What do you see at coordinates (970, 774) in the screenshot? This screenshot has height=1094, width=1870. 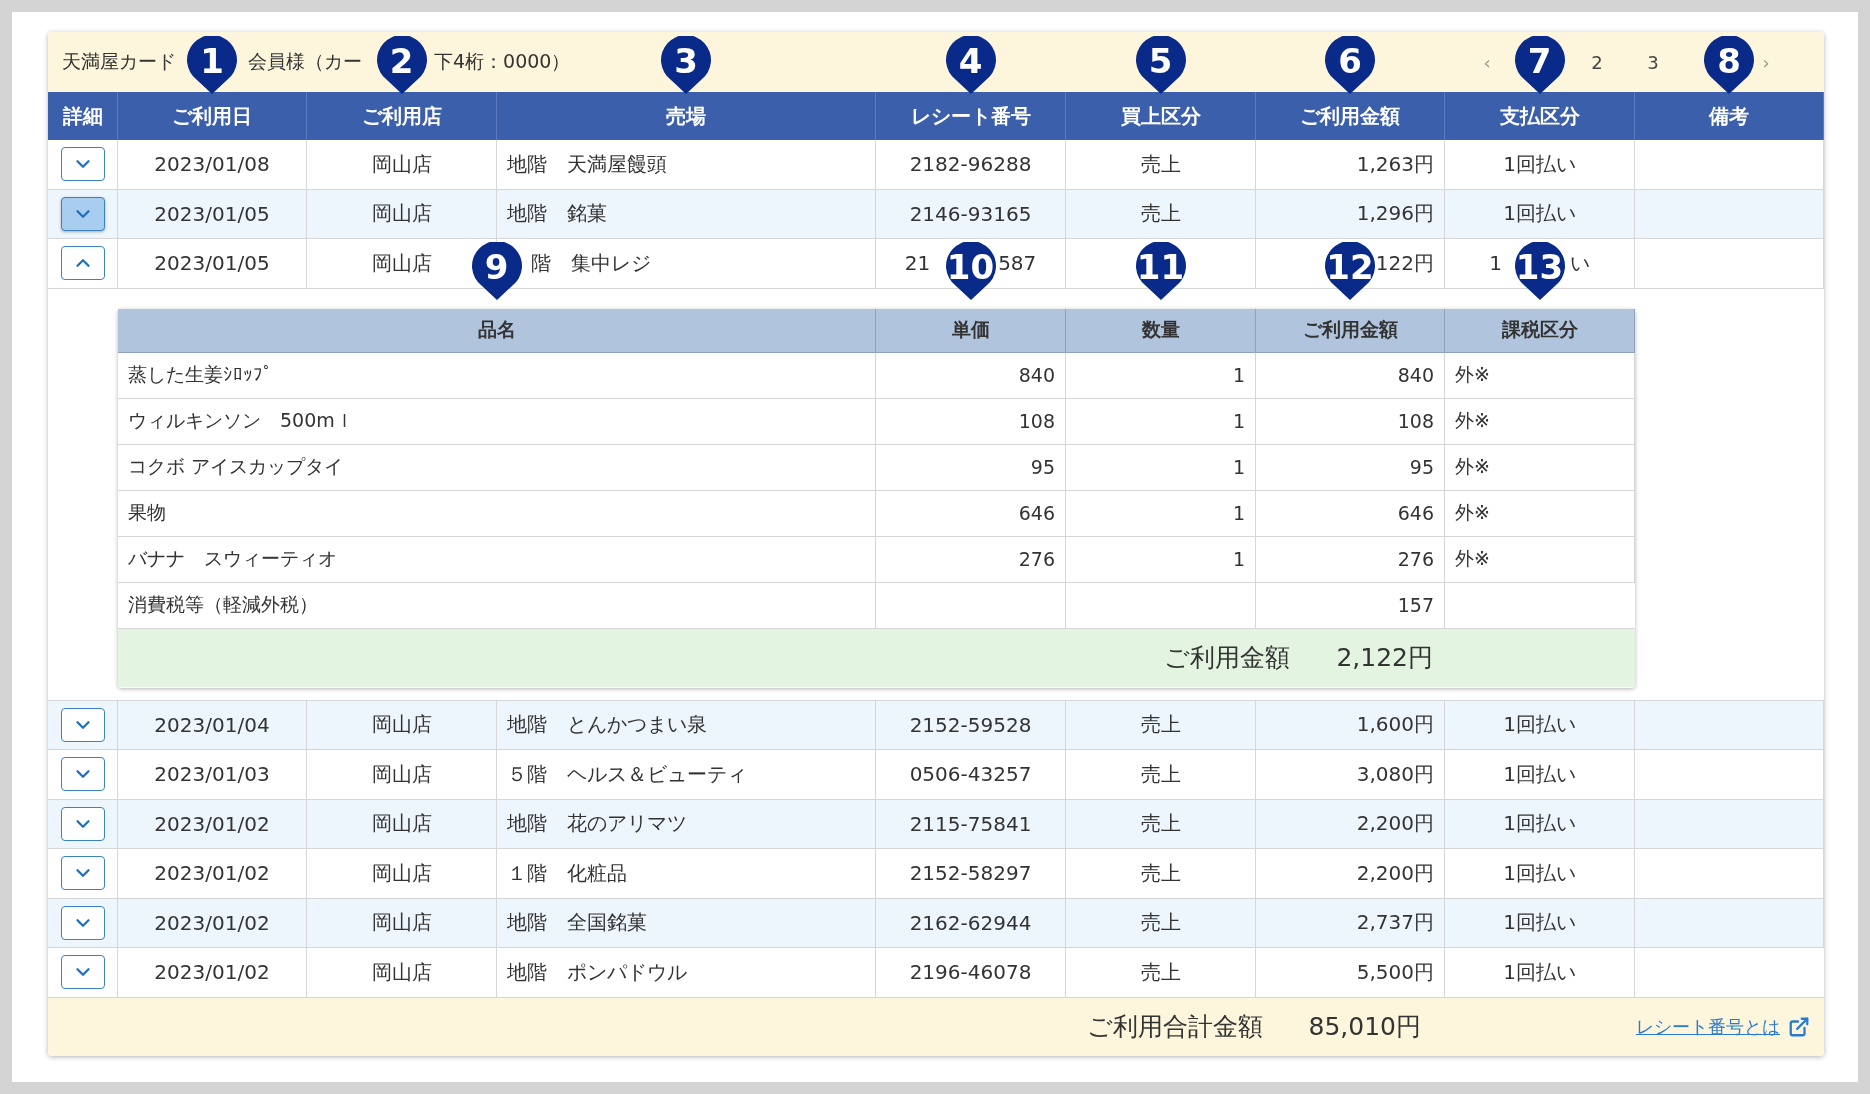 I see `receipt-number-text: 0506-43257` at bounding box center [970, 774].